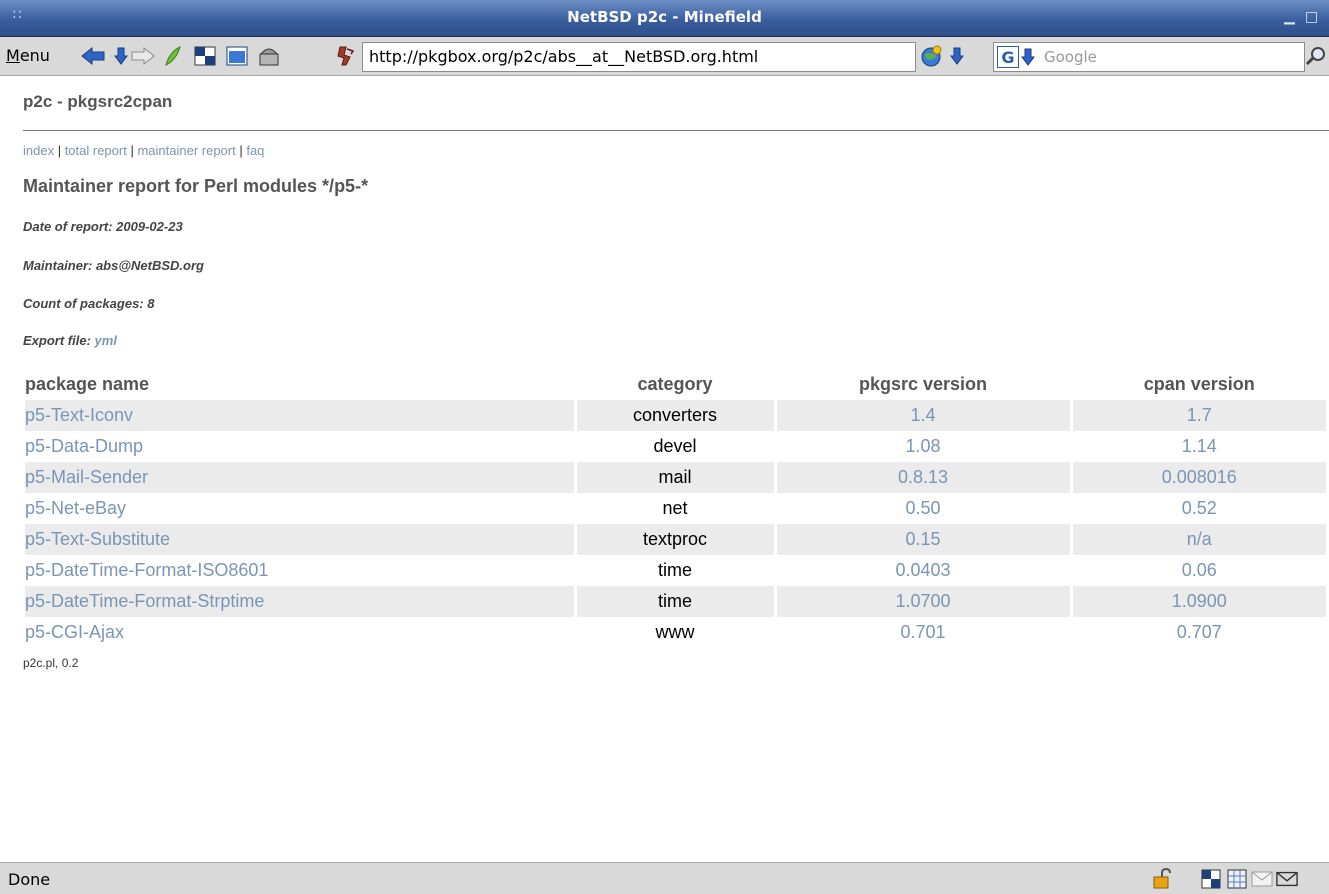  I want to click on package-category: net, so click(676, 508).